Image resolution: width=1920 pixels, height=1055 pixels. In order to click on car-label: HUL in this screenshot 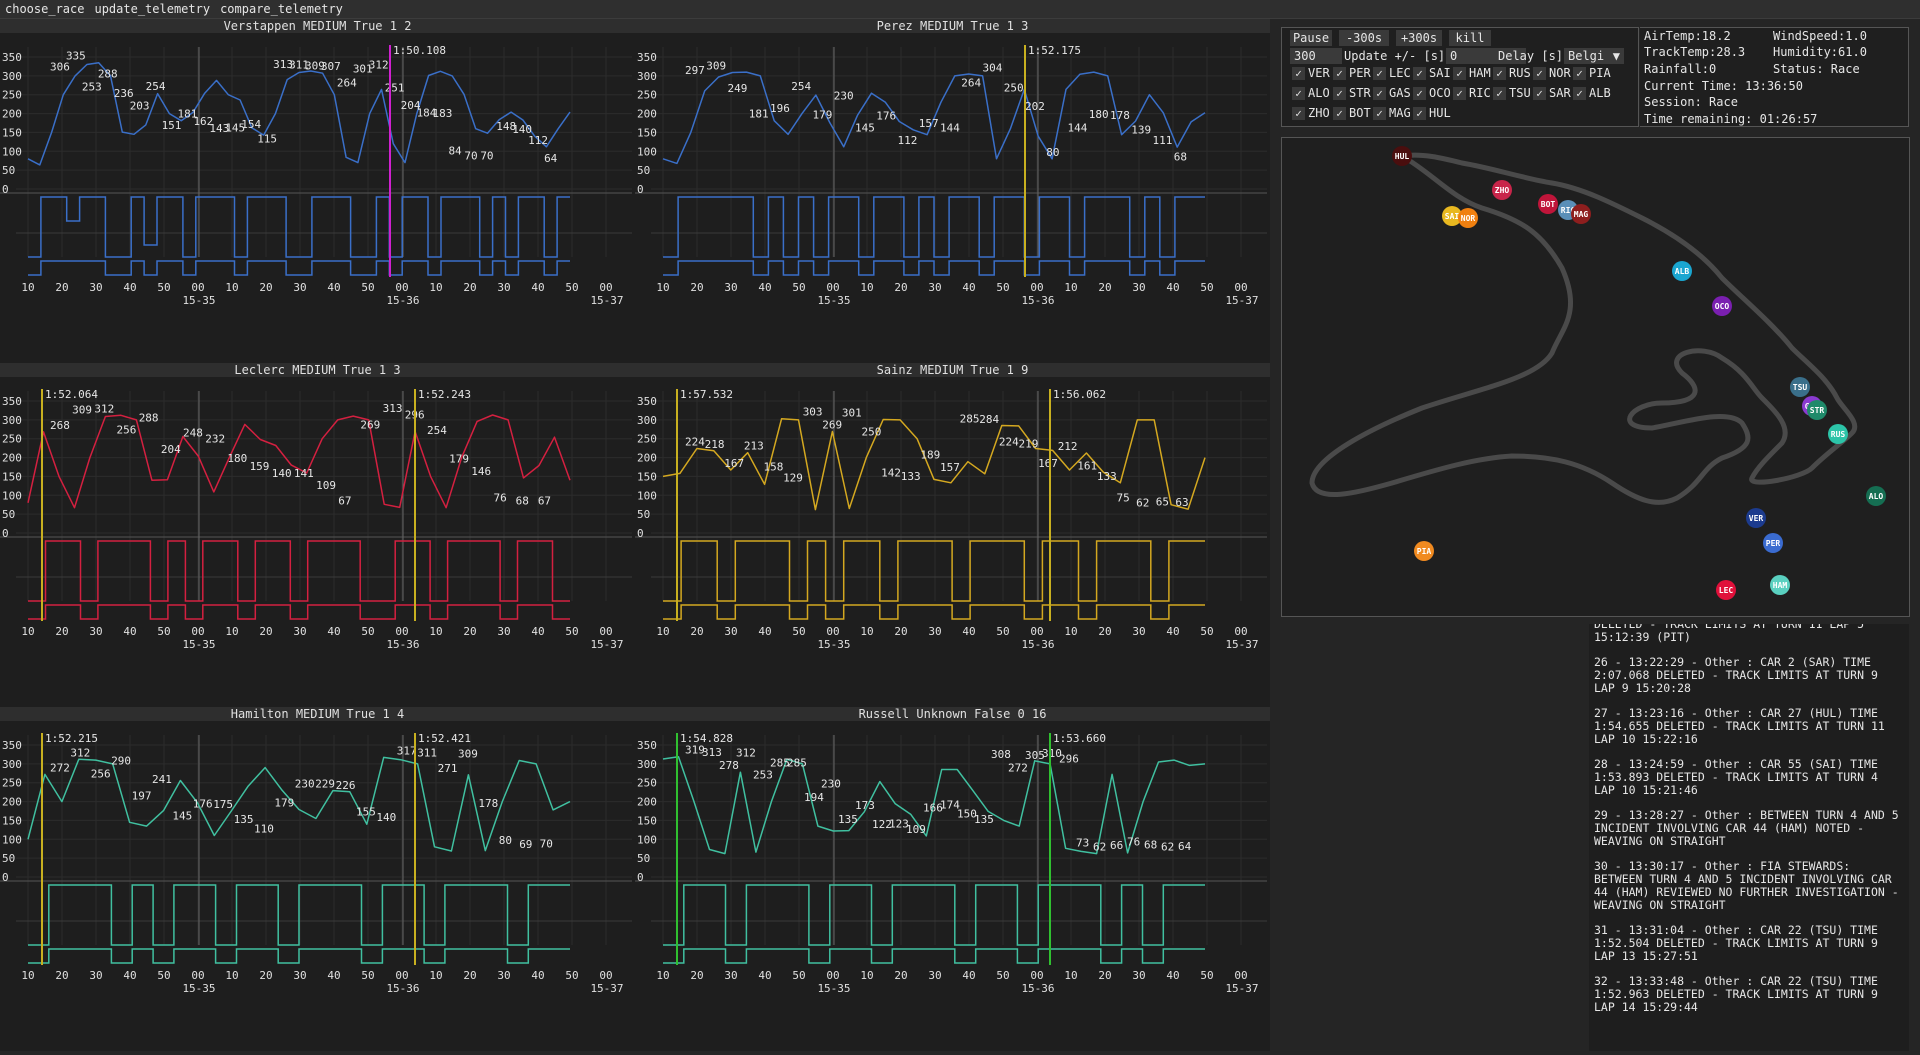, I will do `click(1402, 156)`.